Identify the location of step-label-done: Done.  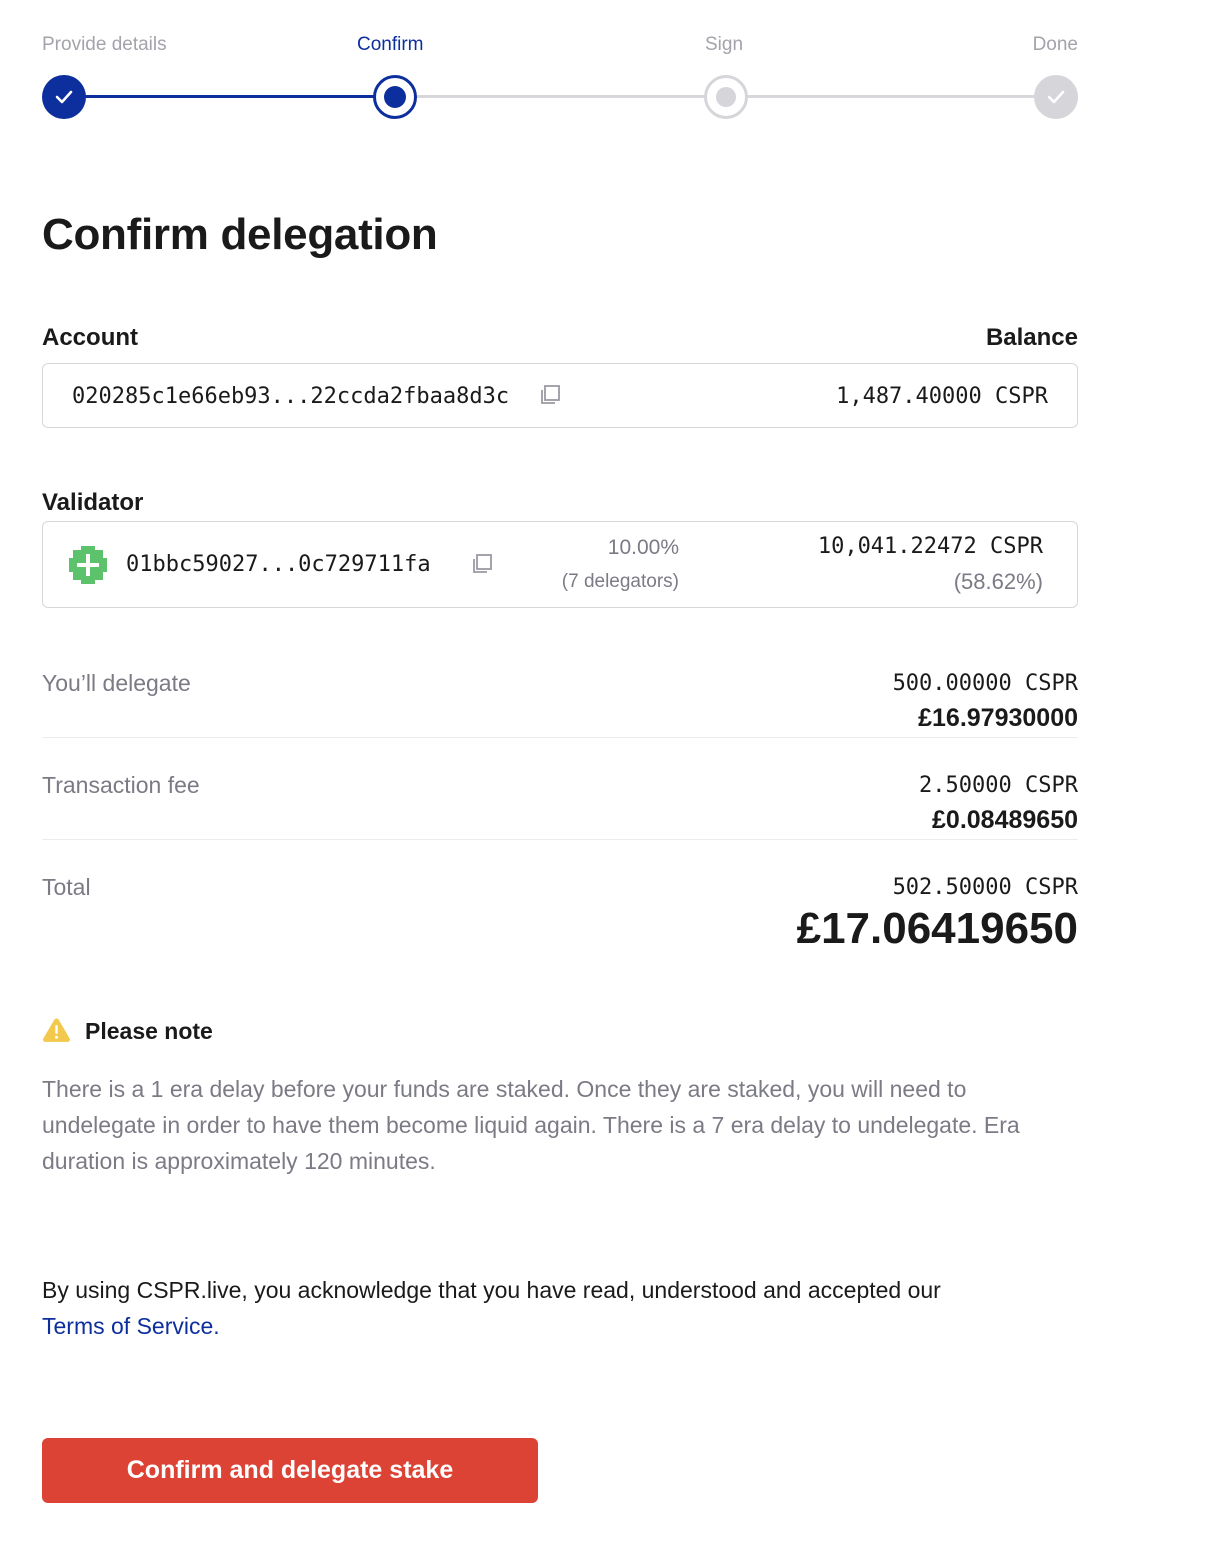
(1055, 44).